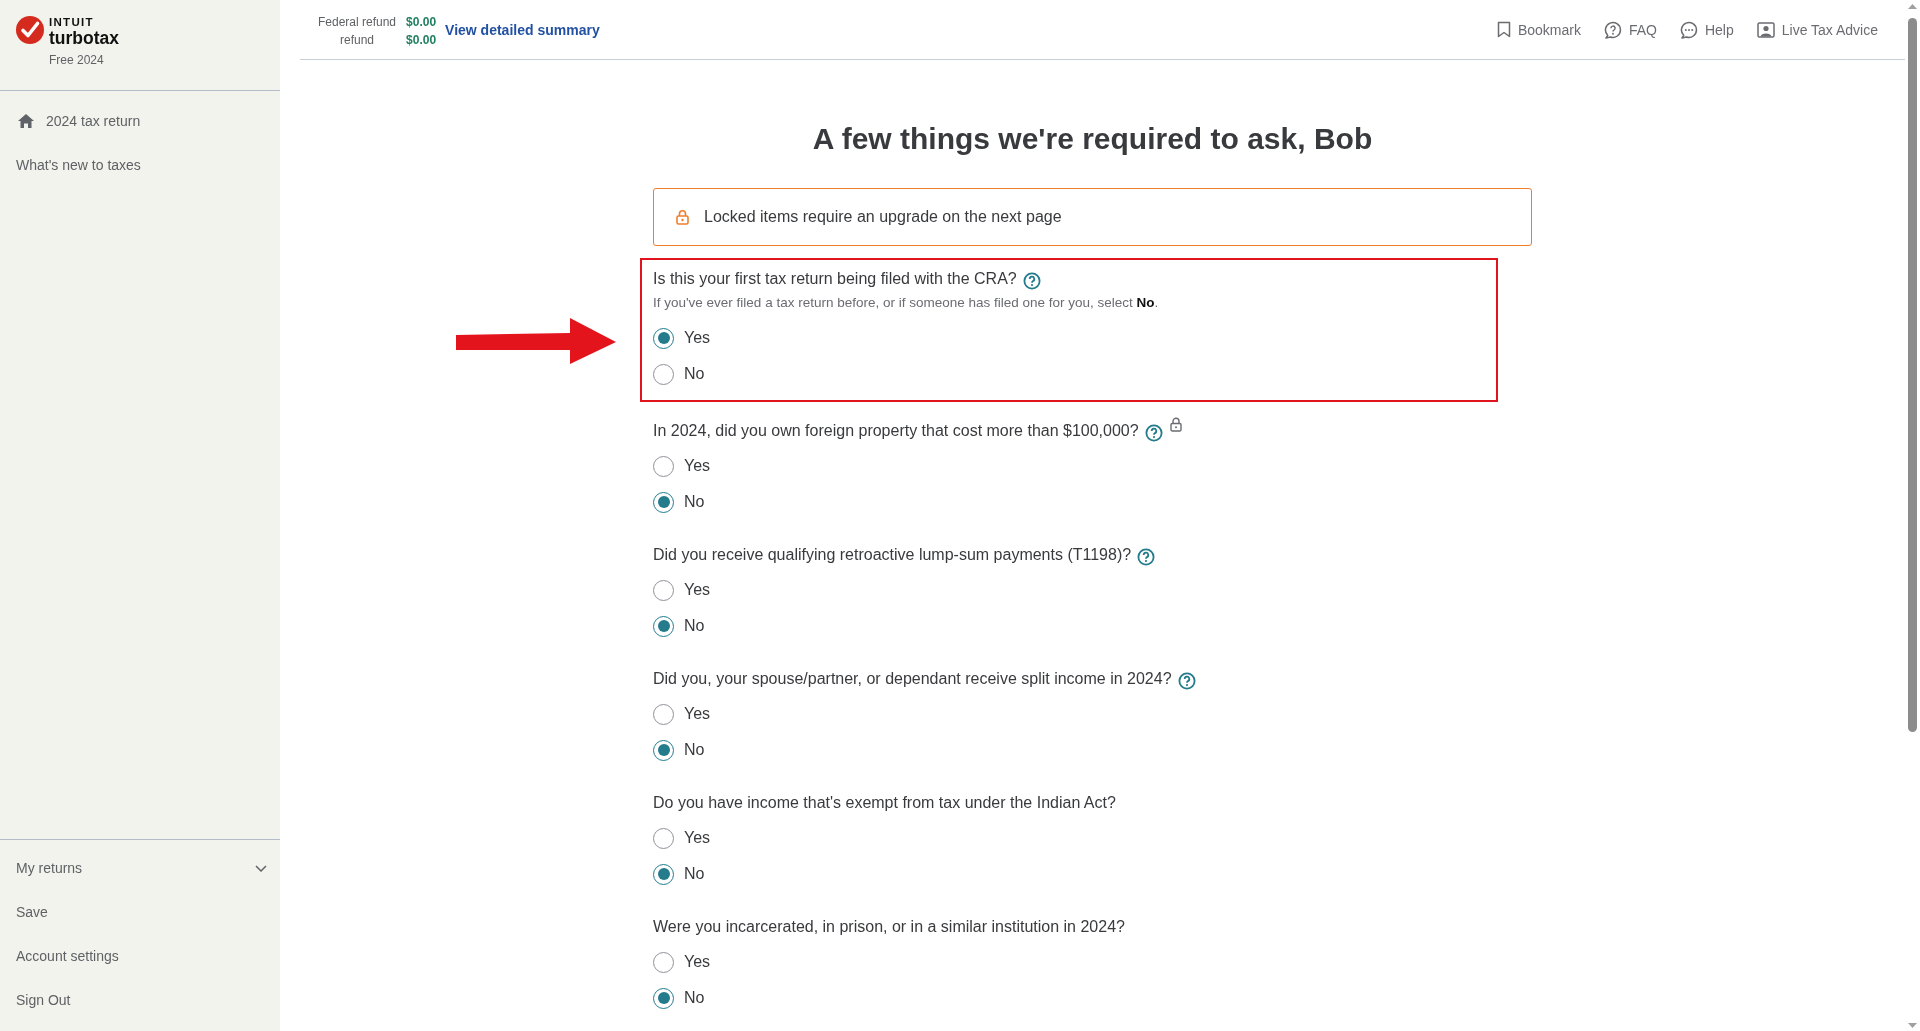  I want to click on refund-label: refund, so click(357, 40).